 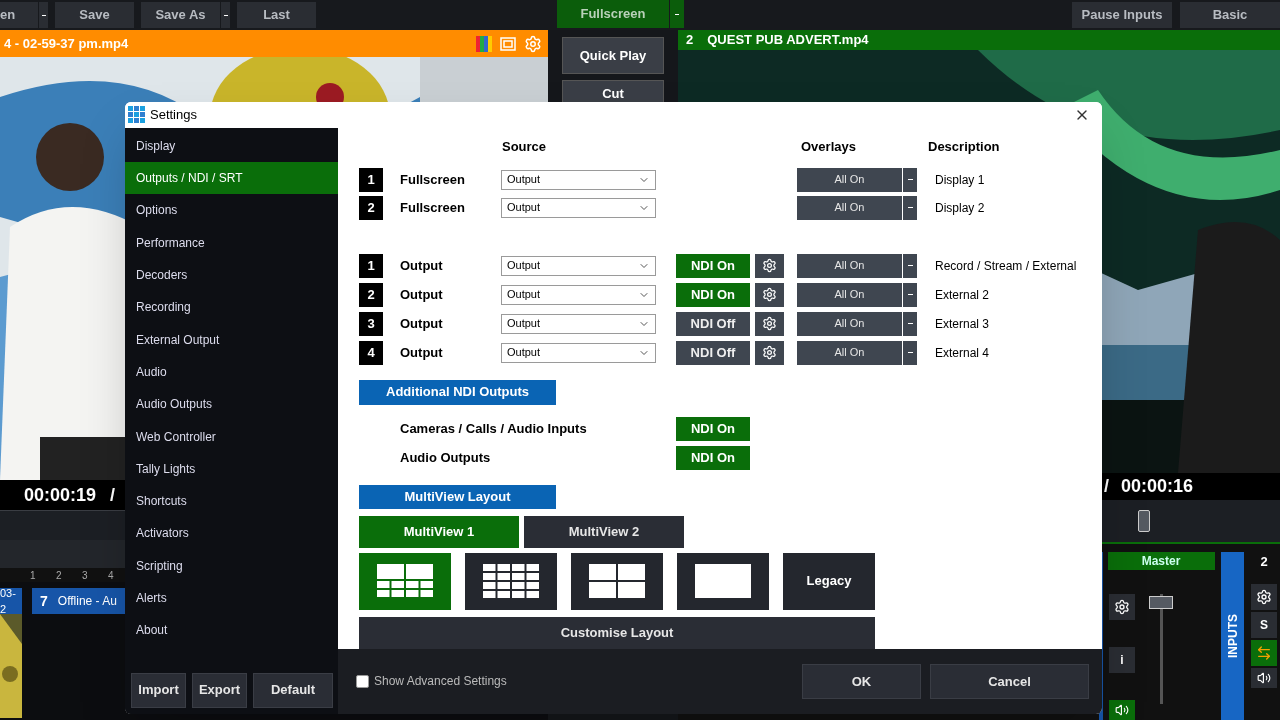 What do you see at coordinates (962, 295) in the screenshot?
I see `description-text: External 2` at bounding box center [962, 295].